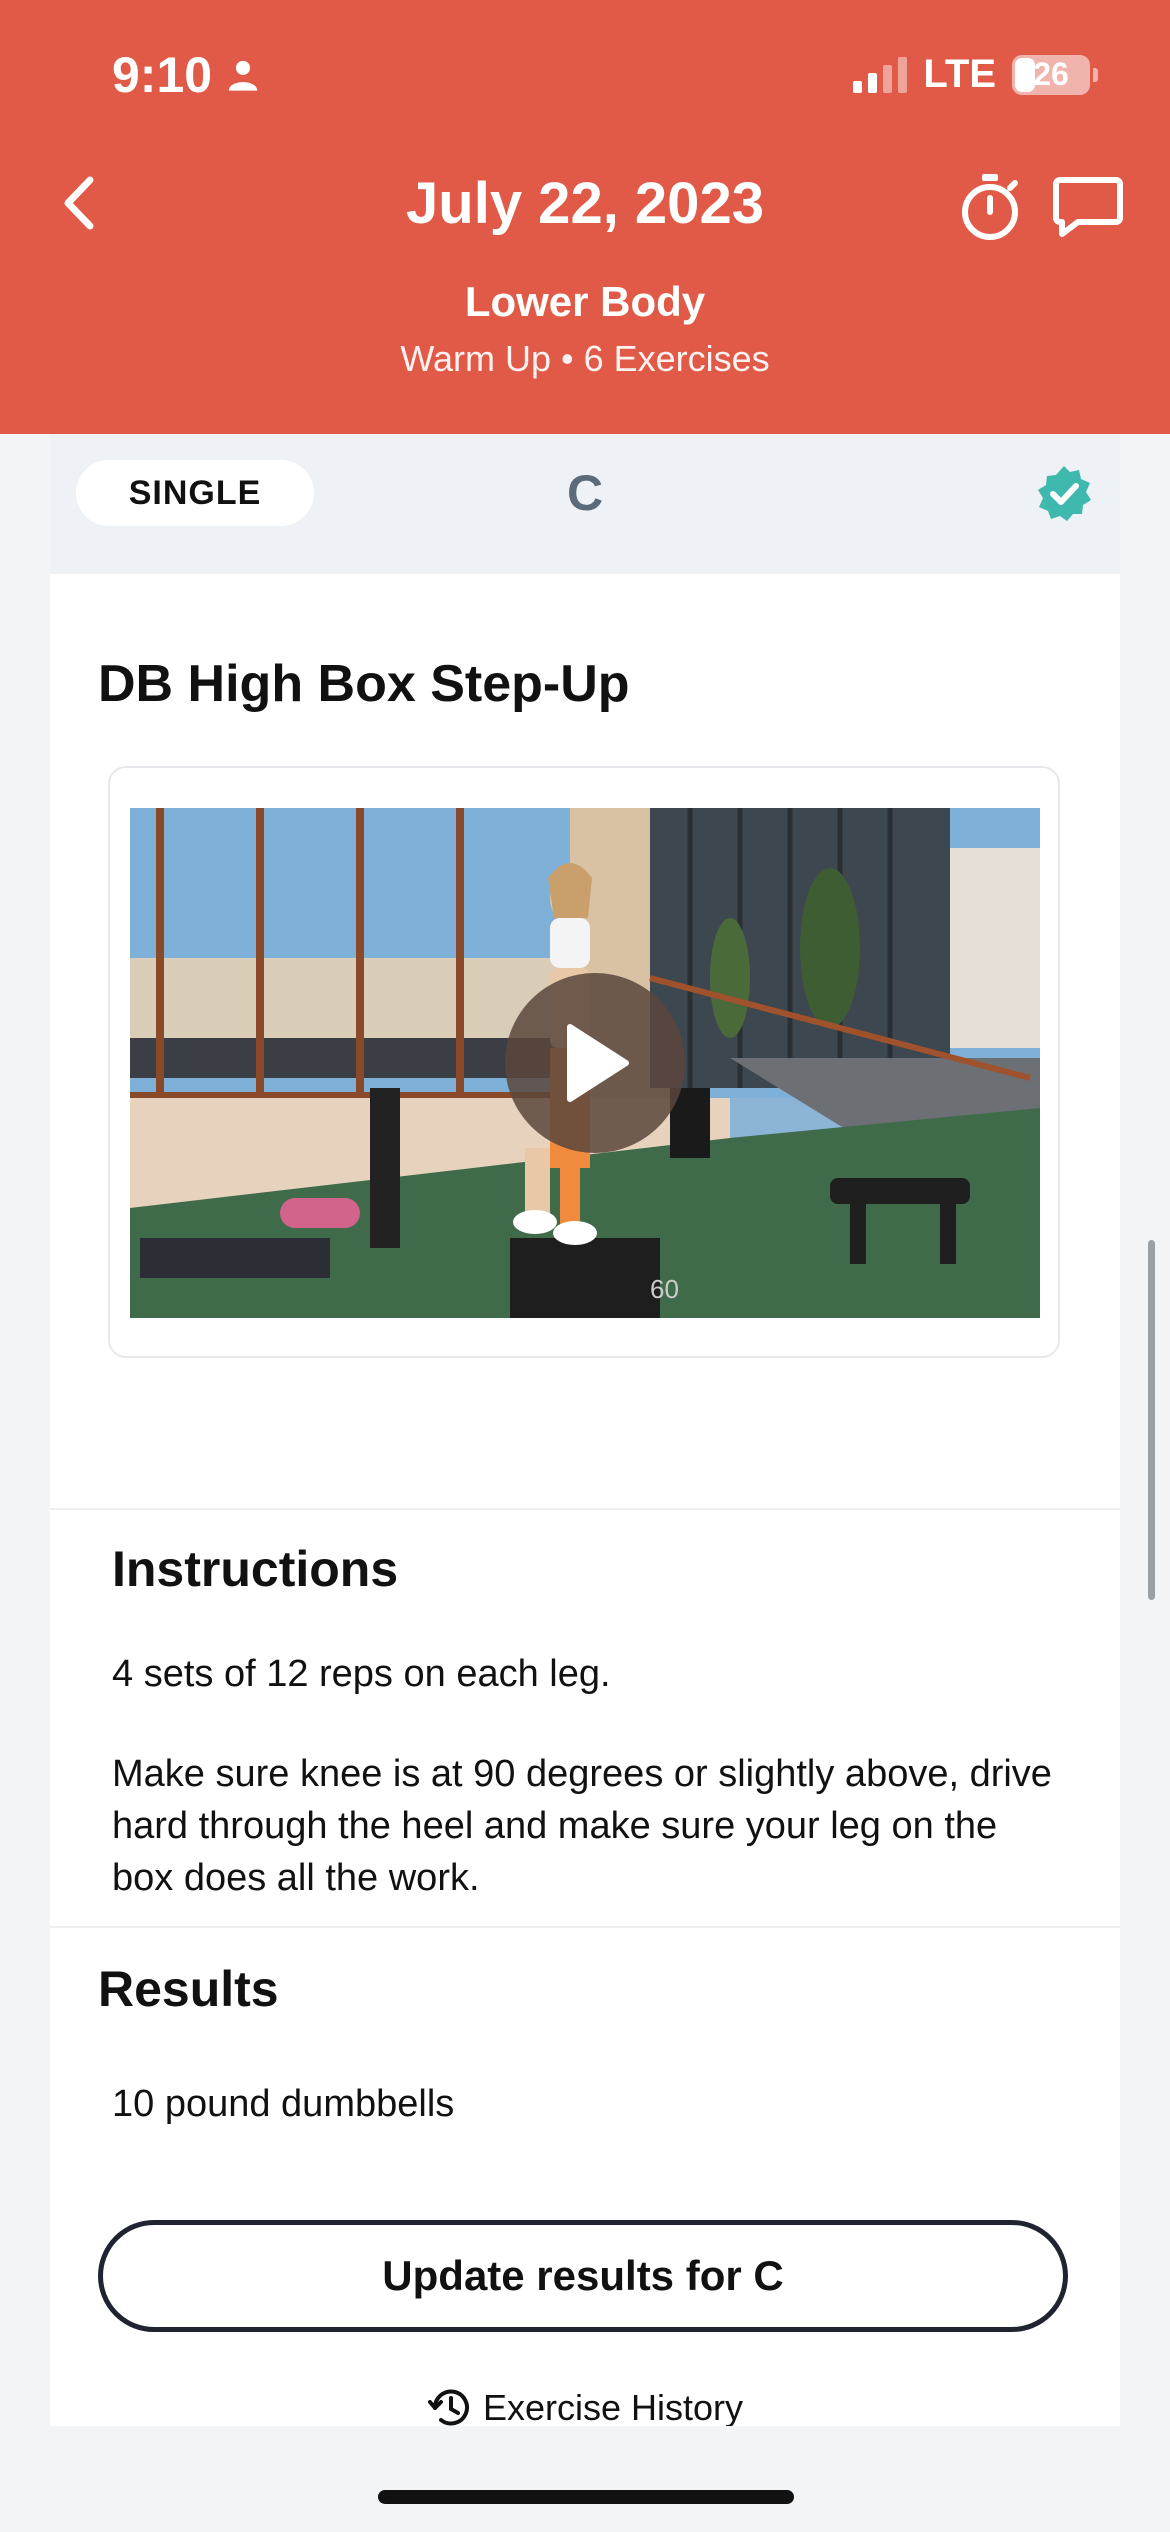  I want to click on status-time-text: 9:10, so click(162, 75).